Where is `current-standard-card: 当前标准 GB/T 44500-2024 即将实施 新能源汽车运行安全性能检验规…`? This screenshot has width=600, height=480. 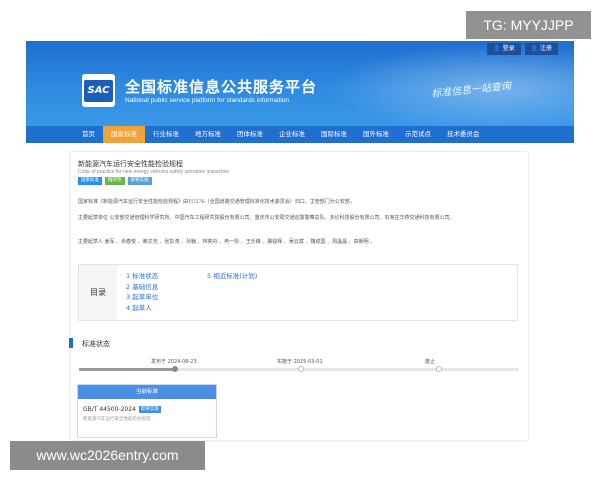 current-standard-card: 当前标准 GB/T 44500-2024 即将实施 新能源汽车运行安全性能检验规… is located at coordinates (147, 411).